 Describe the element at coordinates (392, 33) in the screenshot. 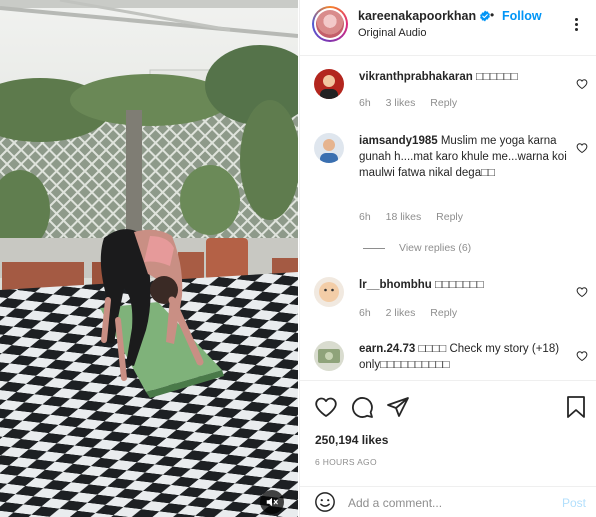

I see `audio-label: Original Audio` at that location.